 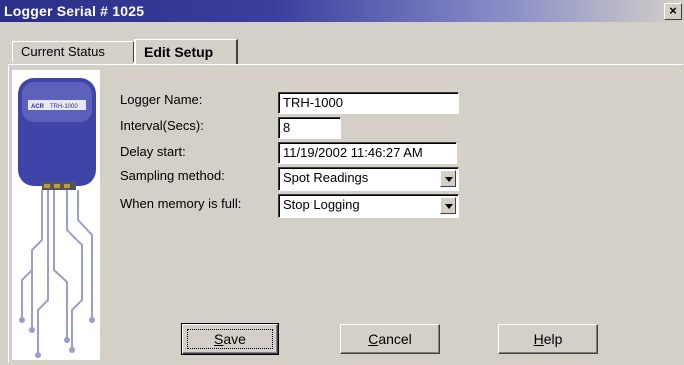 What do you see at coordinates (395, 339) in the screenshot?
I see `cancel-label-rest: ancel` at bounding box center [395, 339].